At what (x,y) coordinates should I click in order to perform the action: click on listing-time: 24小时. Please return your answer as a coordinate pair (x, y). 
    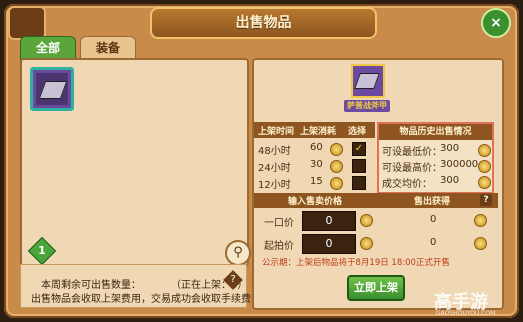
    Looking at the image, I should click on (274, 168).